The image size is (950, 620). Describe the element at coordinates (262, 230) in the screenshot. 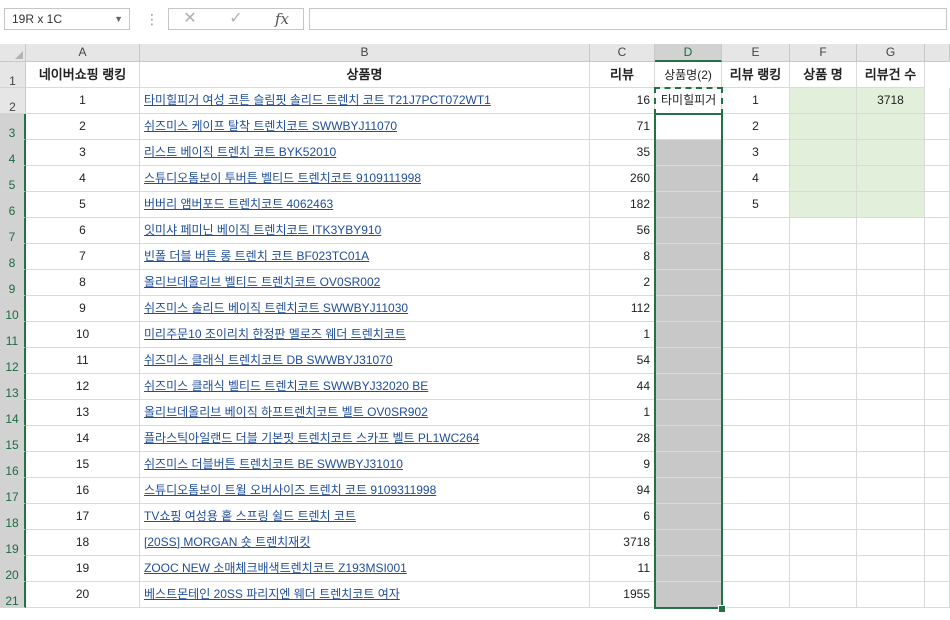

I see `product-link: 잇미샤 페미닌 베이직 트렌치코트 ITK3YBY910` at that location.